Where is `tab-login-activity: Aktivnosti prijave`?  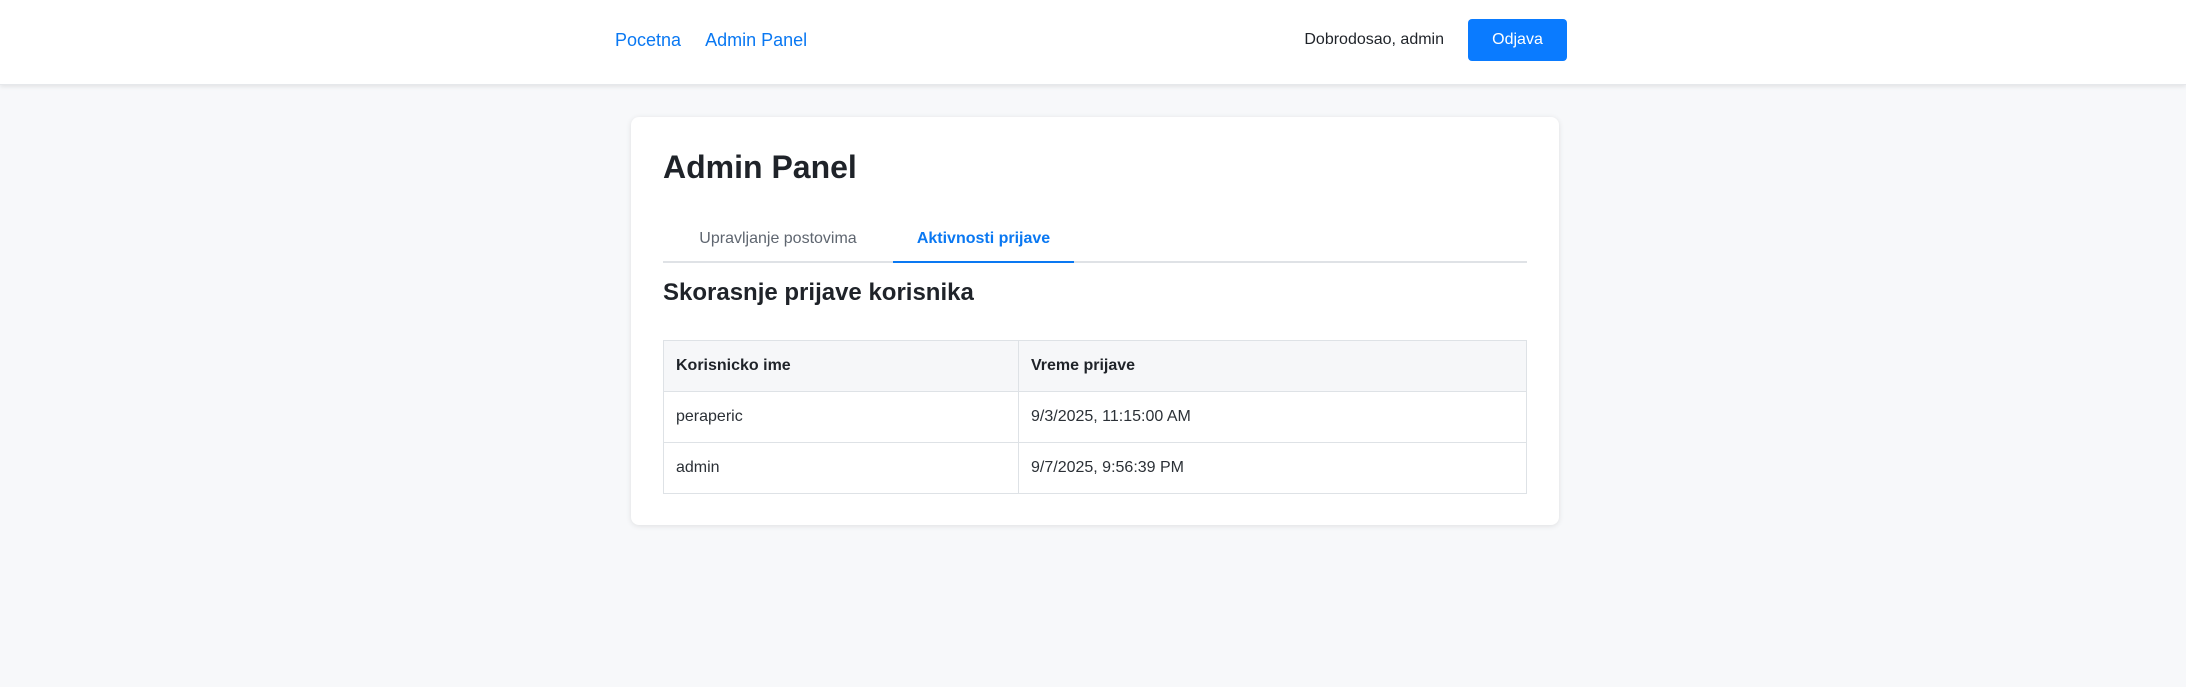 tab-login-activity: Aktivnosti prijave is located at coordinates (983, 240).